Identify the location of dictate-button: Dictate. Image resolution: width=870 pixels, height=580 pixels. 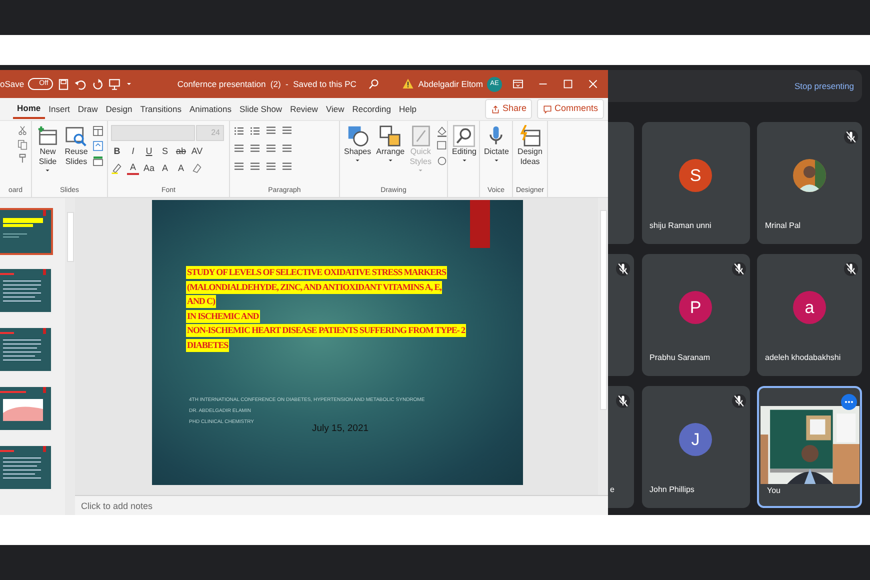
(496, 144).